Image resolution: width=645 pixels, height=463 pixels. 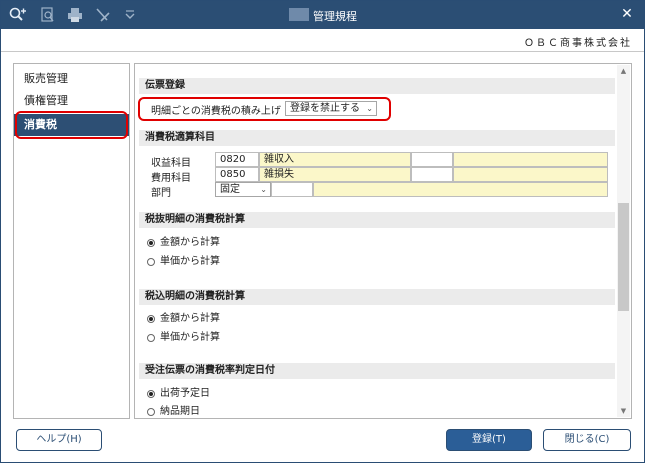 What do you see at coordinates (530, 159) in the screenshot?
I see `revenue-account-extra-name` at bounding box center [530, 159].